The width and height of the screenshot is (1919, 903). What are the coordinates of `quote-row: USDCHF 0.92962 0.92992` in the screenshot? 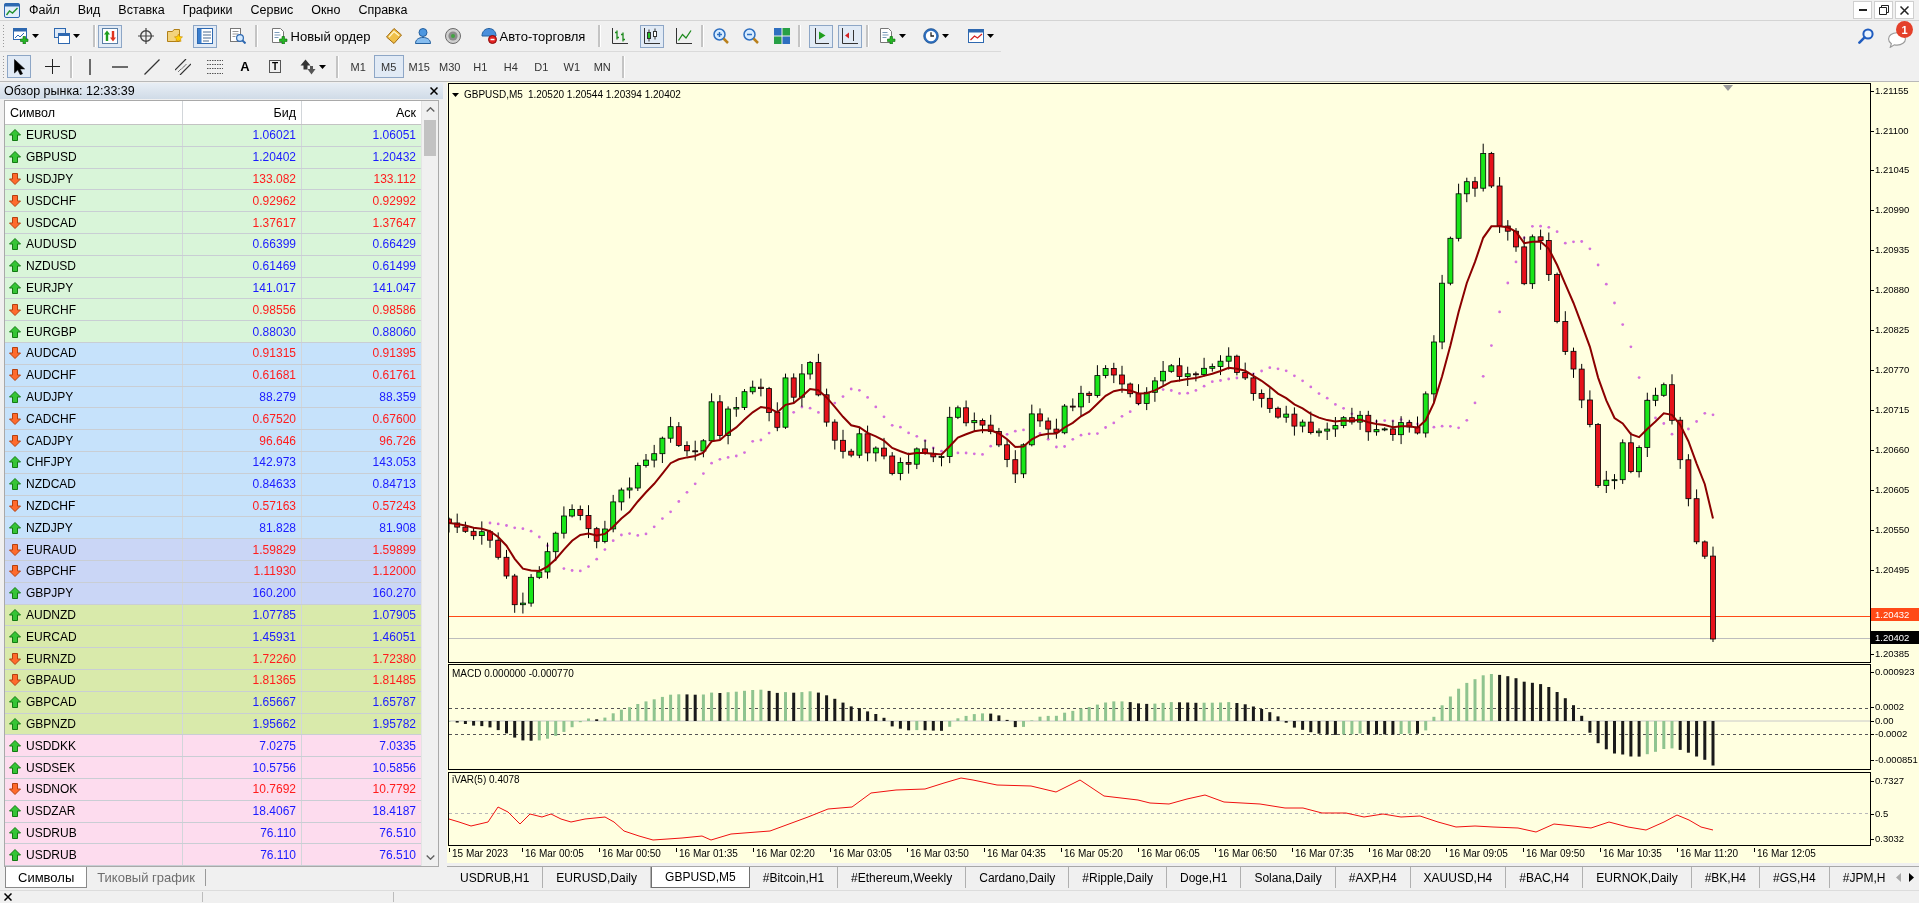 It's located at (213, 201).